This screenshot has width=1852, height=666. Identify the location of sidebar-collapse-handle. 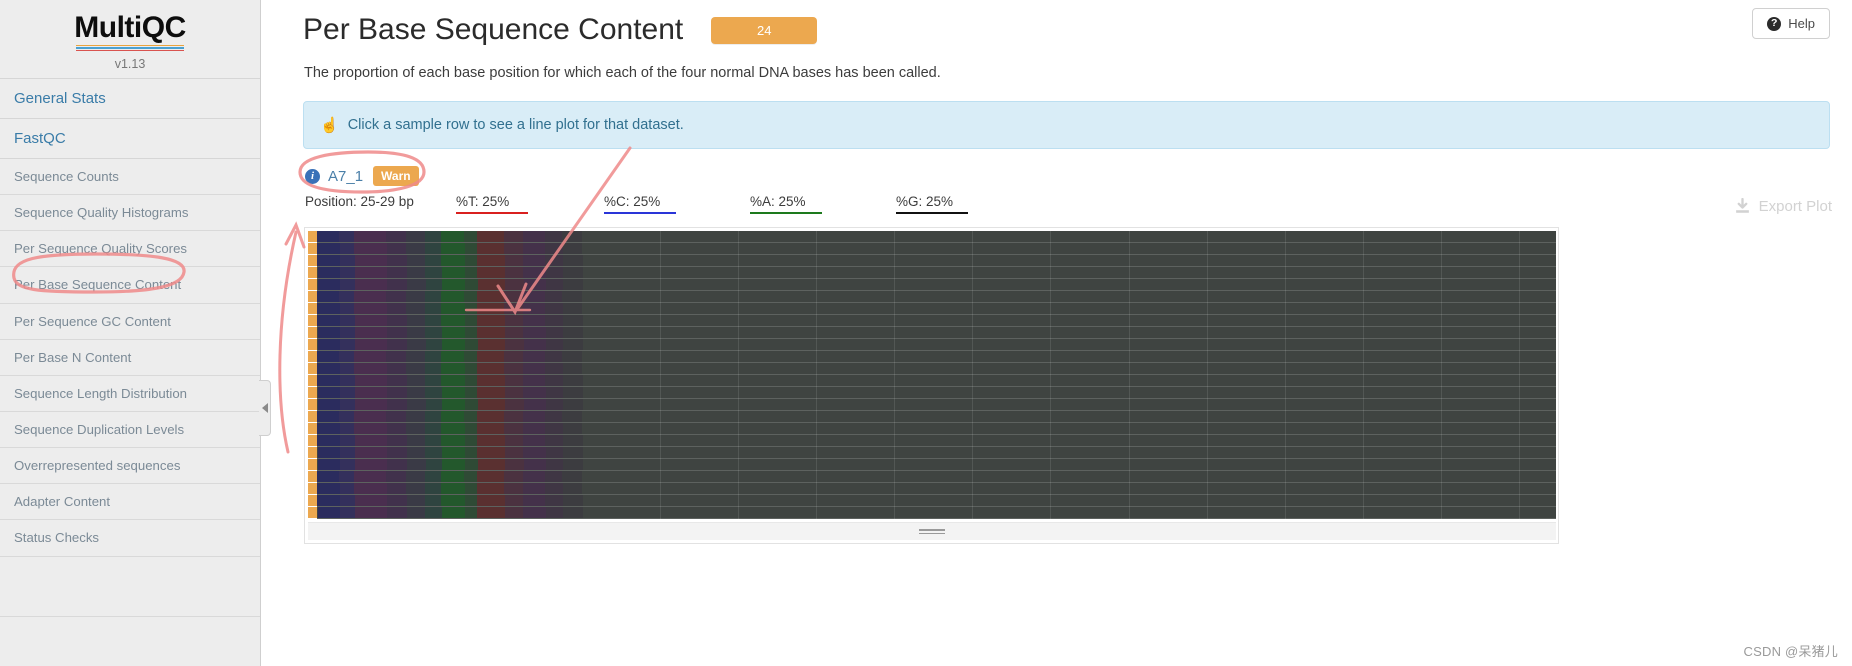
(265, 408).